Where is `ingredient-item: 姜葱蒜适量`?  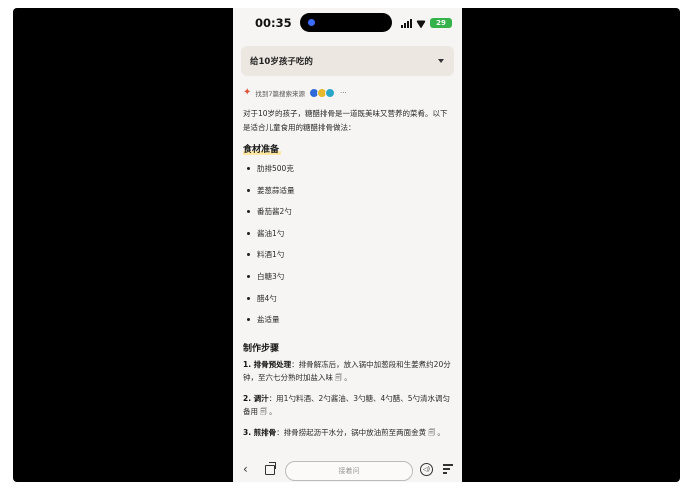 ingredient-item: 姜葱蒜适量 is located at coordinates (348, 194).